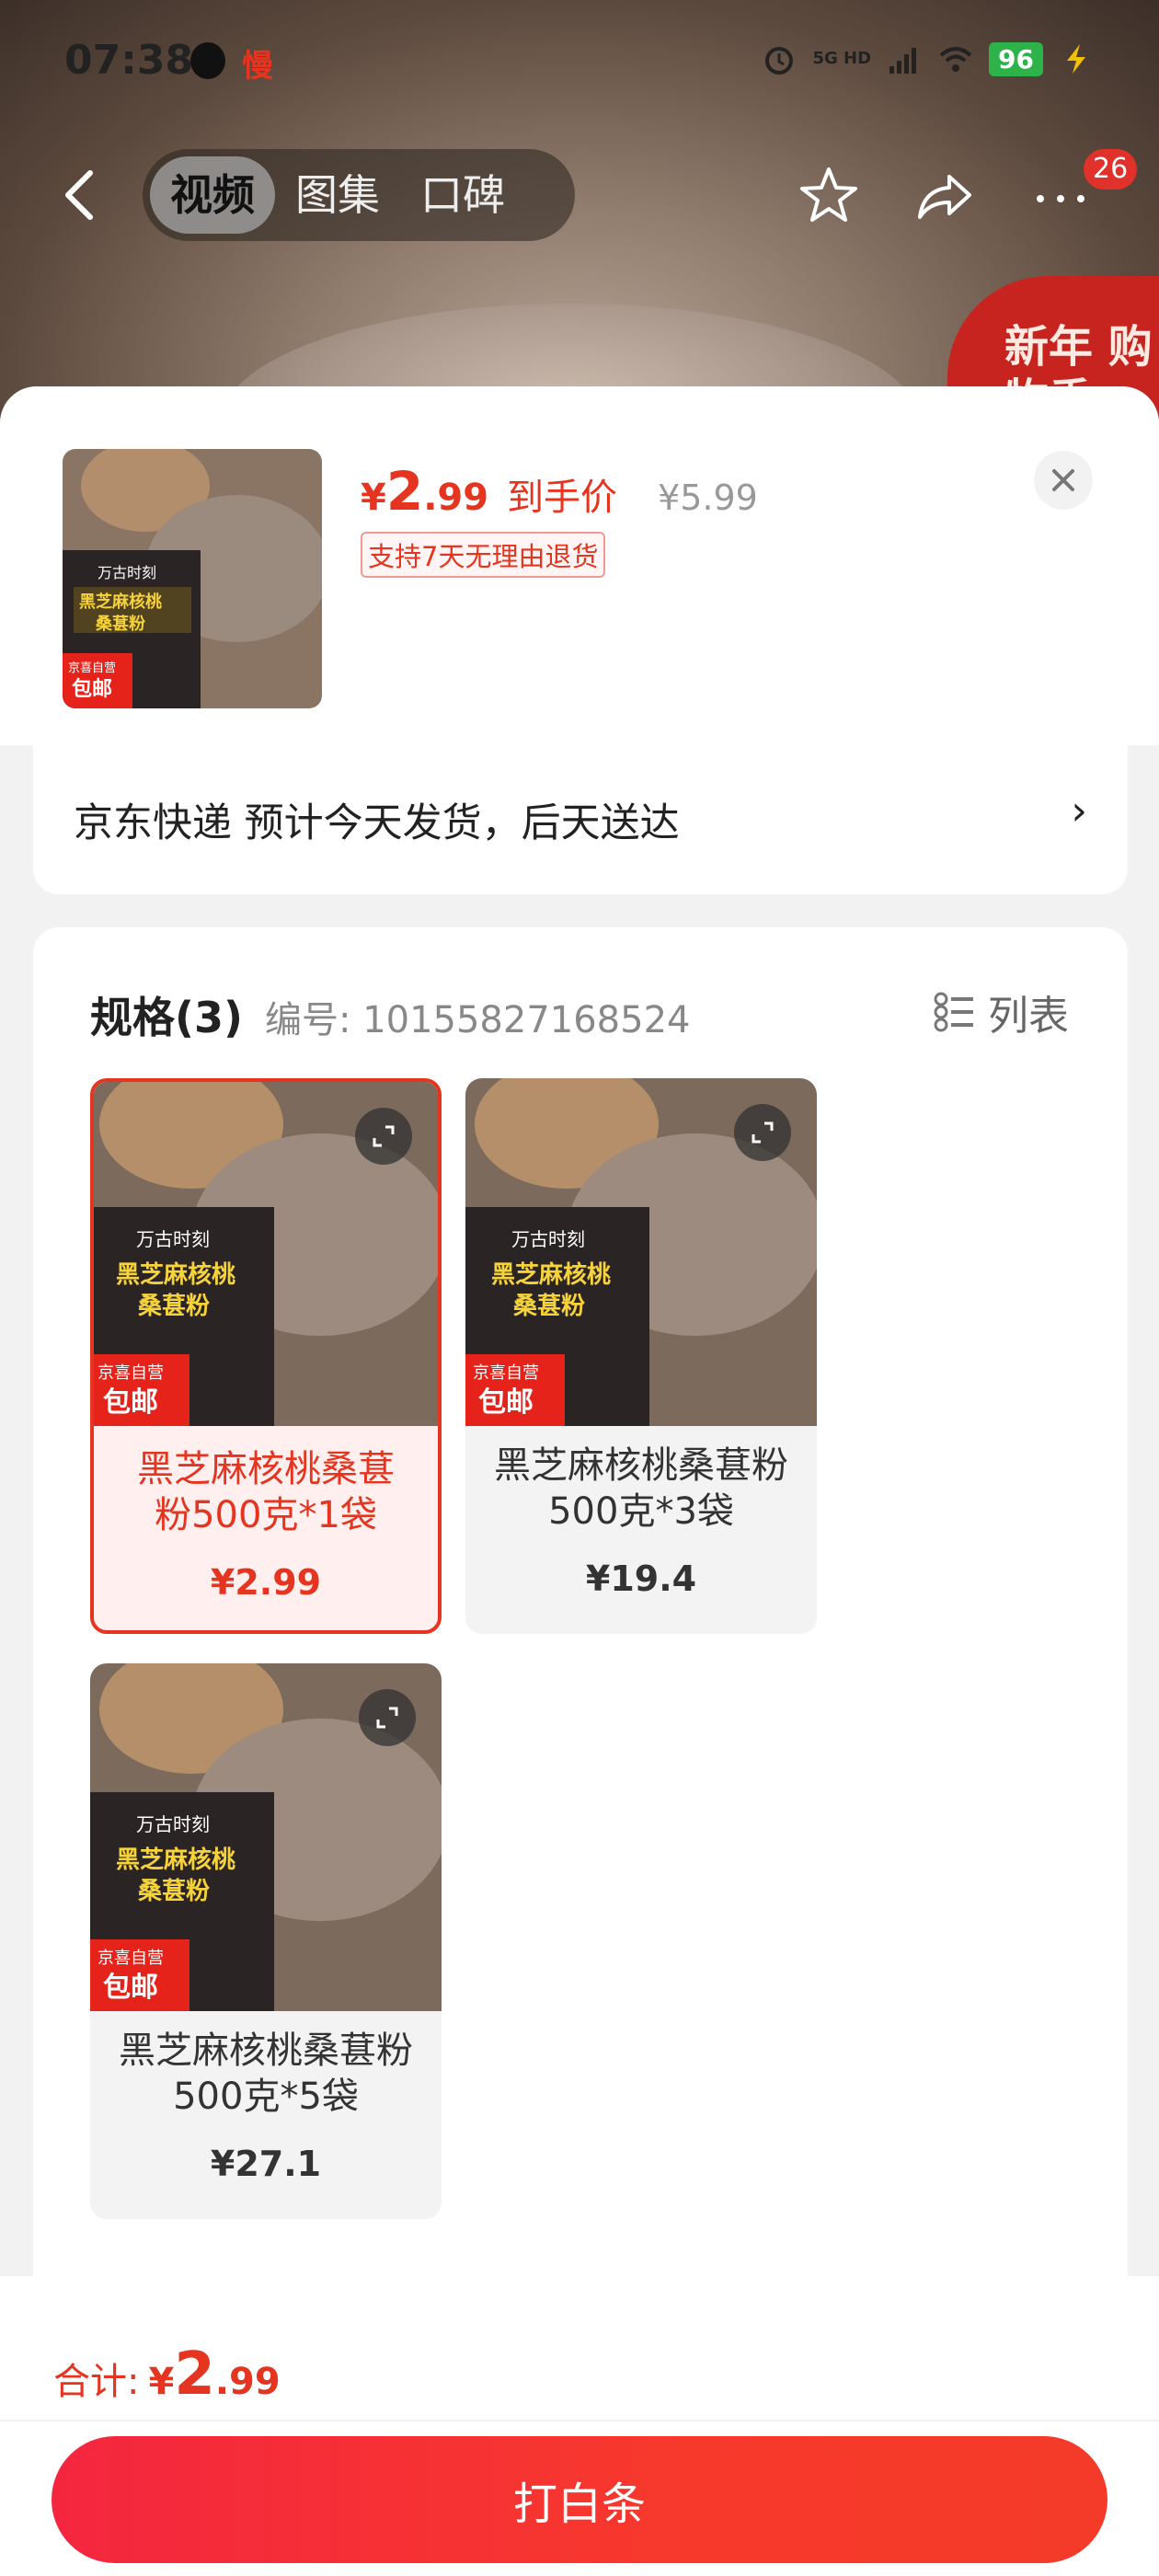  Describe the element at coordinates (903, 61) in the screenshot. I see `signal-icon` at that location.